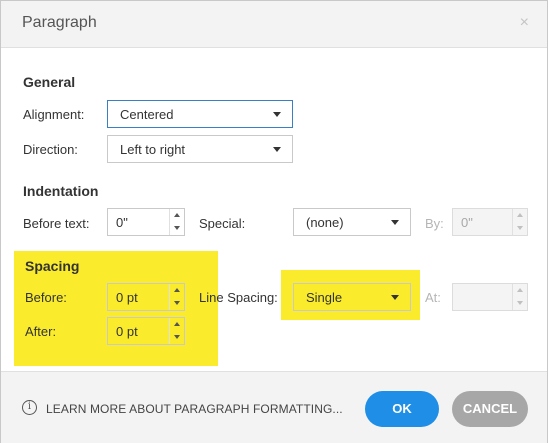 This screenshot has width=548, height=443. What do you see at coordinates (122, 222) in the screenshot?
I see `before-text-value: 0"` at bounding box center [122, 222].